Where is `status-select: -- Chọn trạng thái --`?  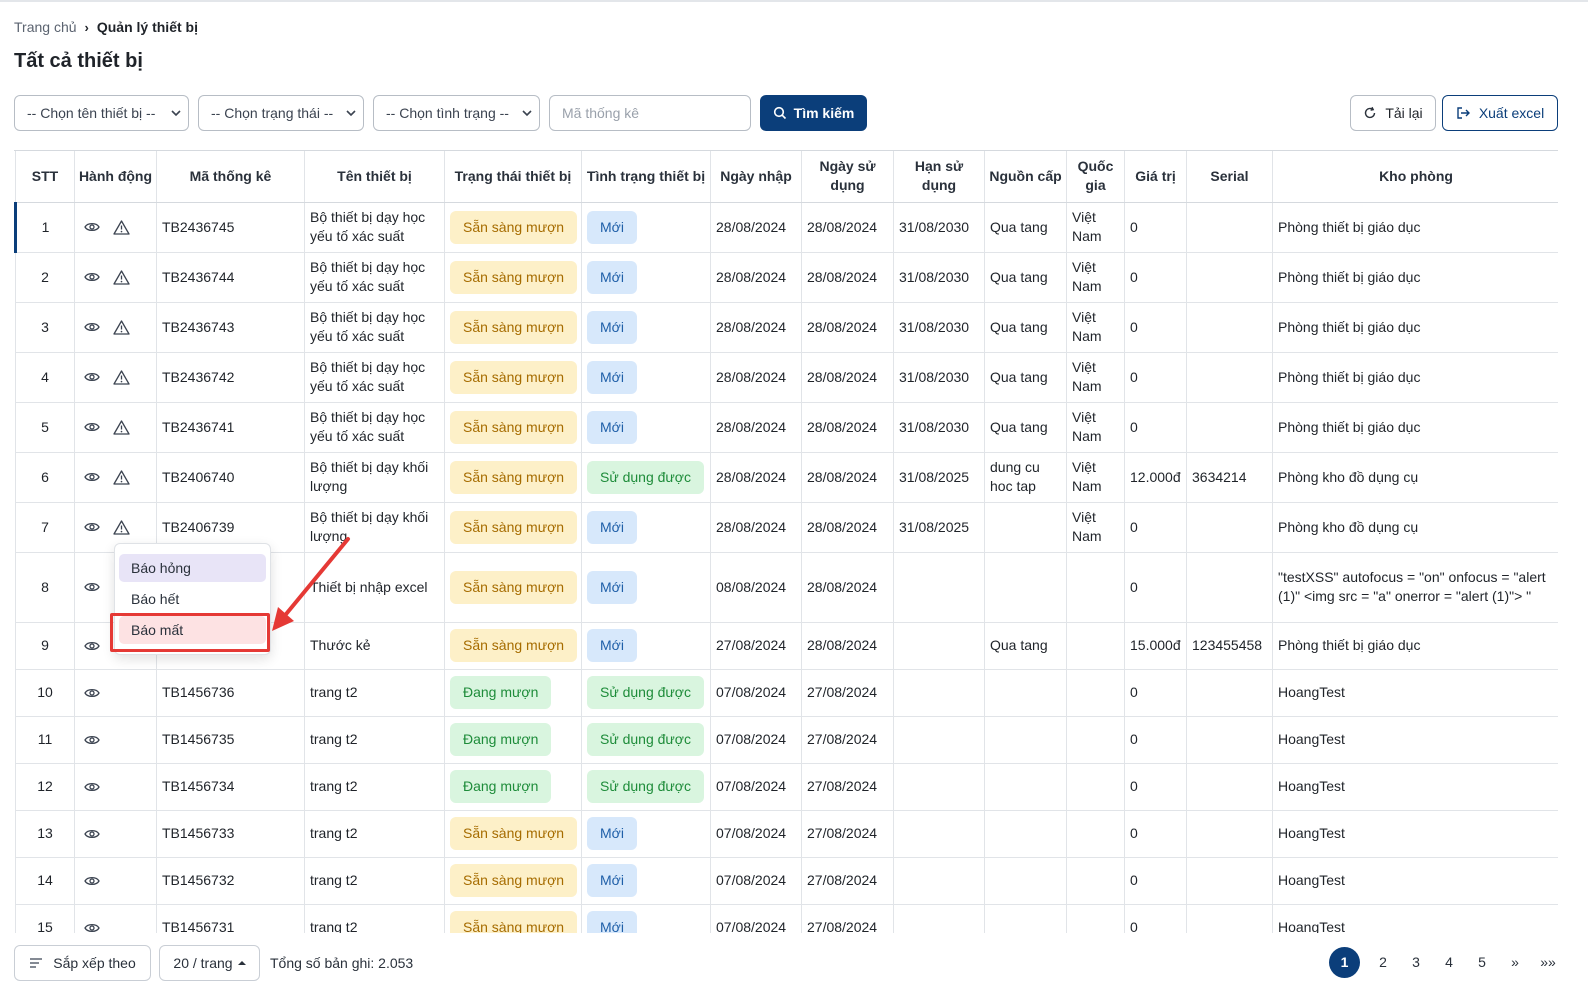 status-select: -- Chọn trạng thái -- is located at coordinates (281, 113).